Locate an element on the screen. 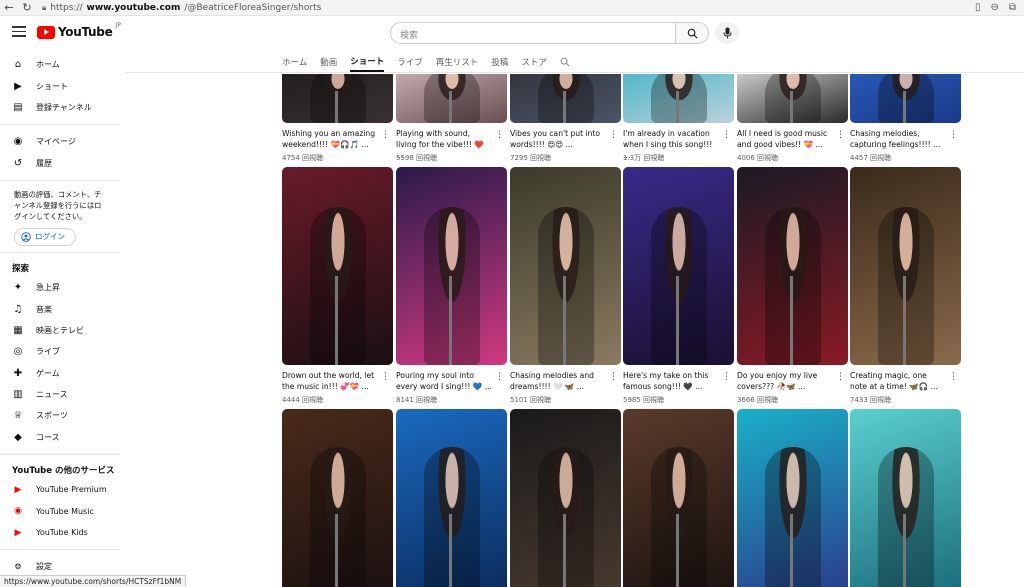 This screenshot has width=1024, height=587. sidebar-item-shorts: ▶ ショート is located at coordinates (60, 85).